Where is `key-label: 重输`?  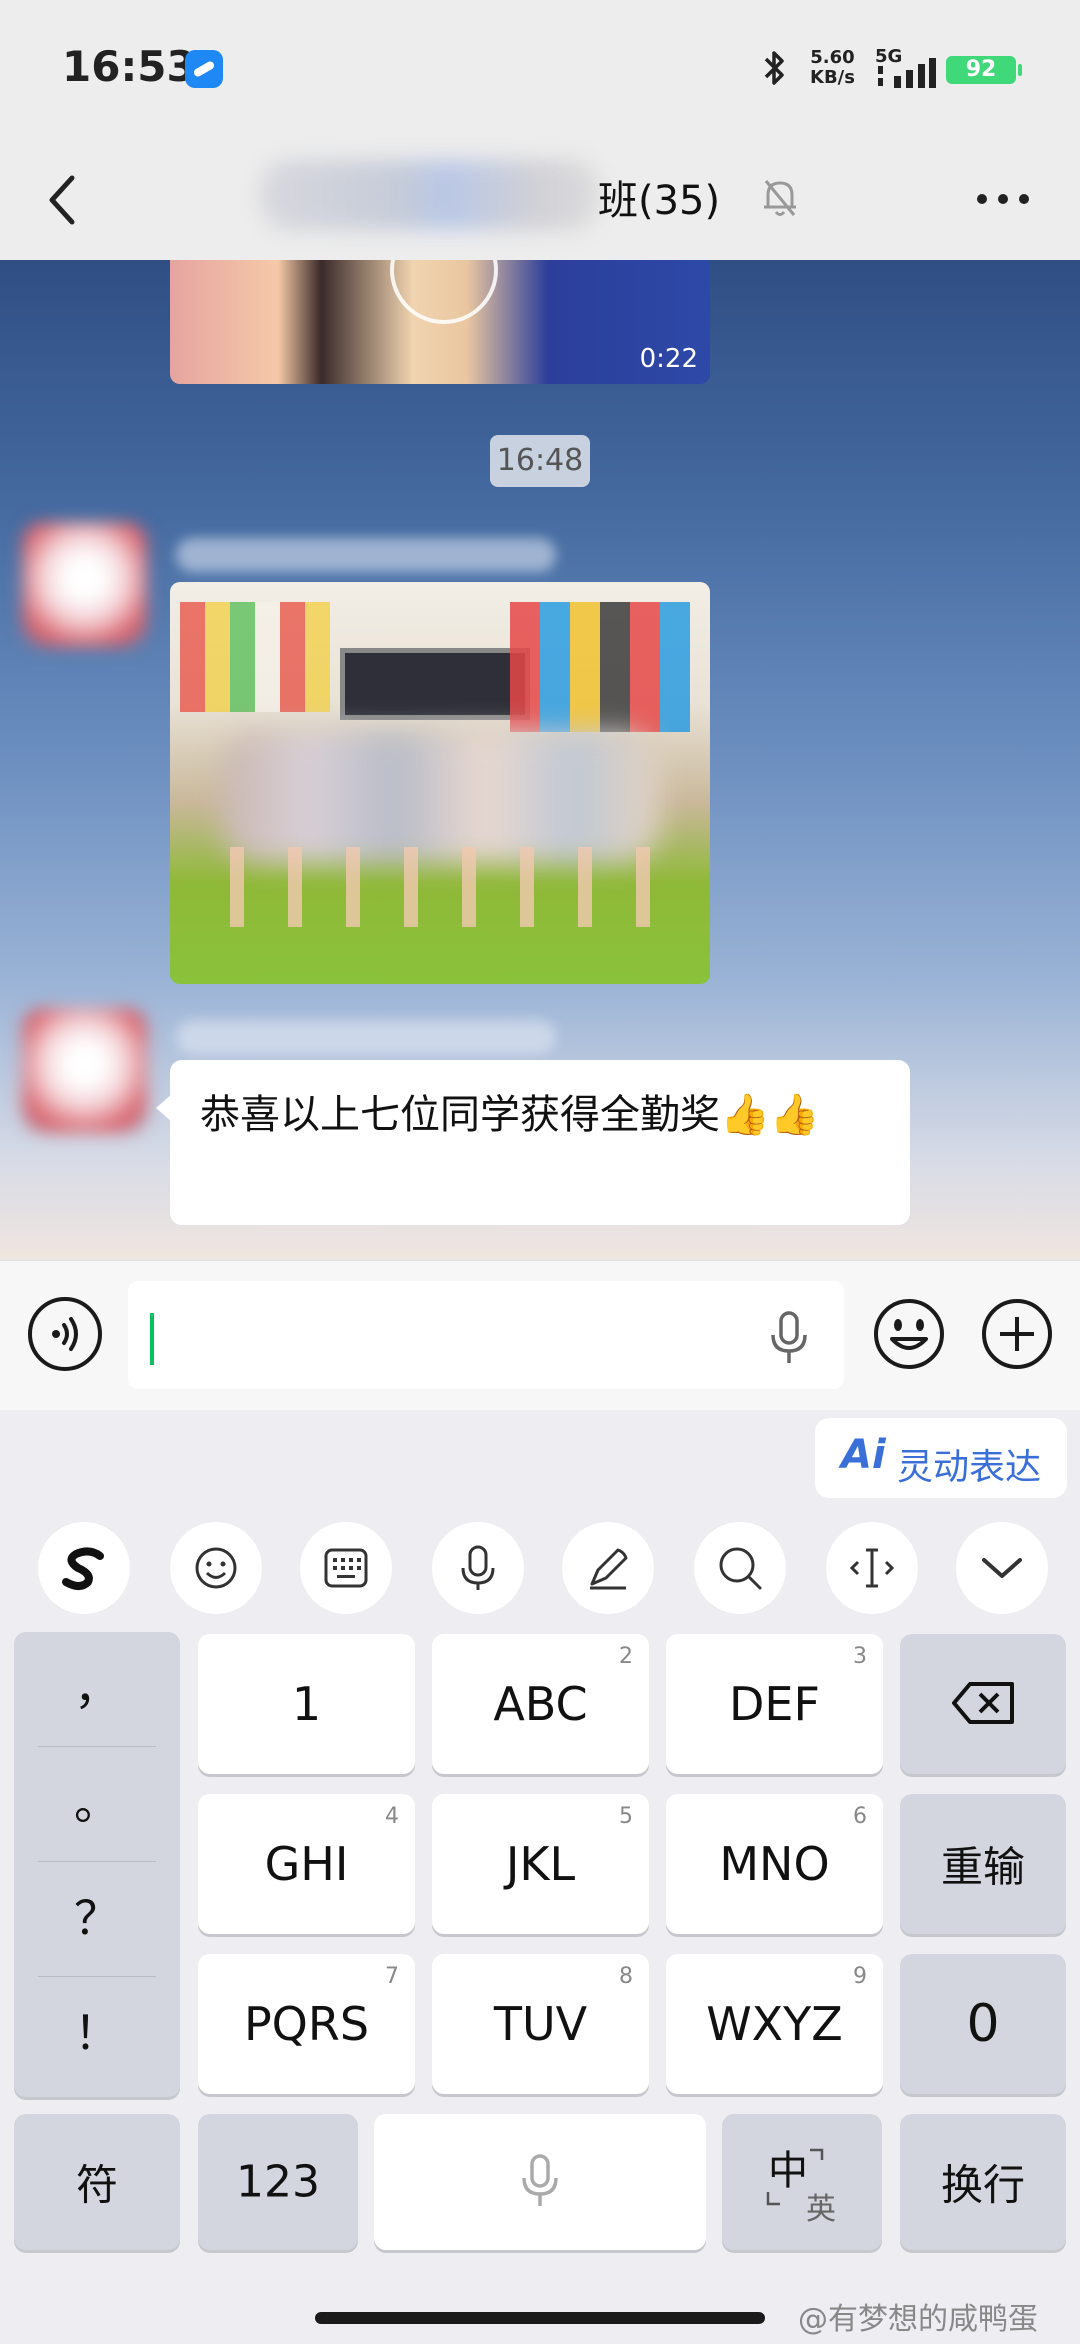 key-label: 重输 is located at coordinates (982, 1867).